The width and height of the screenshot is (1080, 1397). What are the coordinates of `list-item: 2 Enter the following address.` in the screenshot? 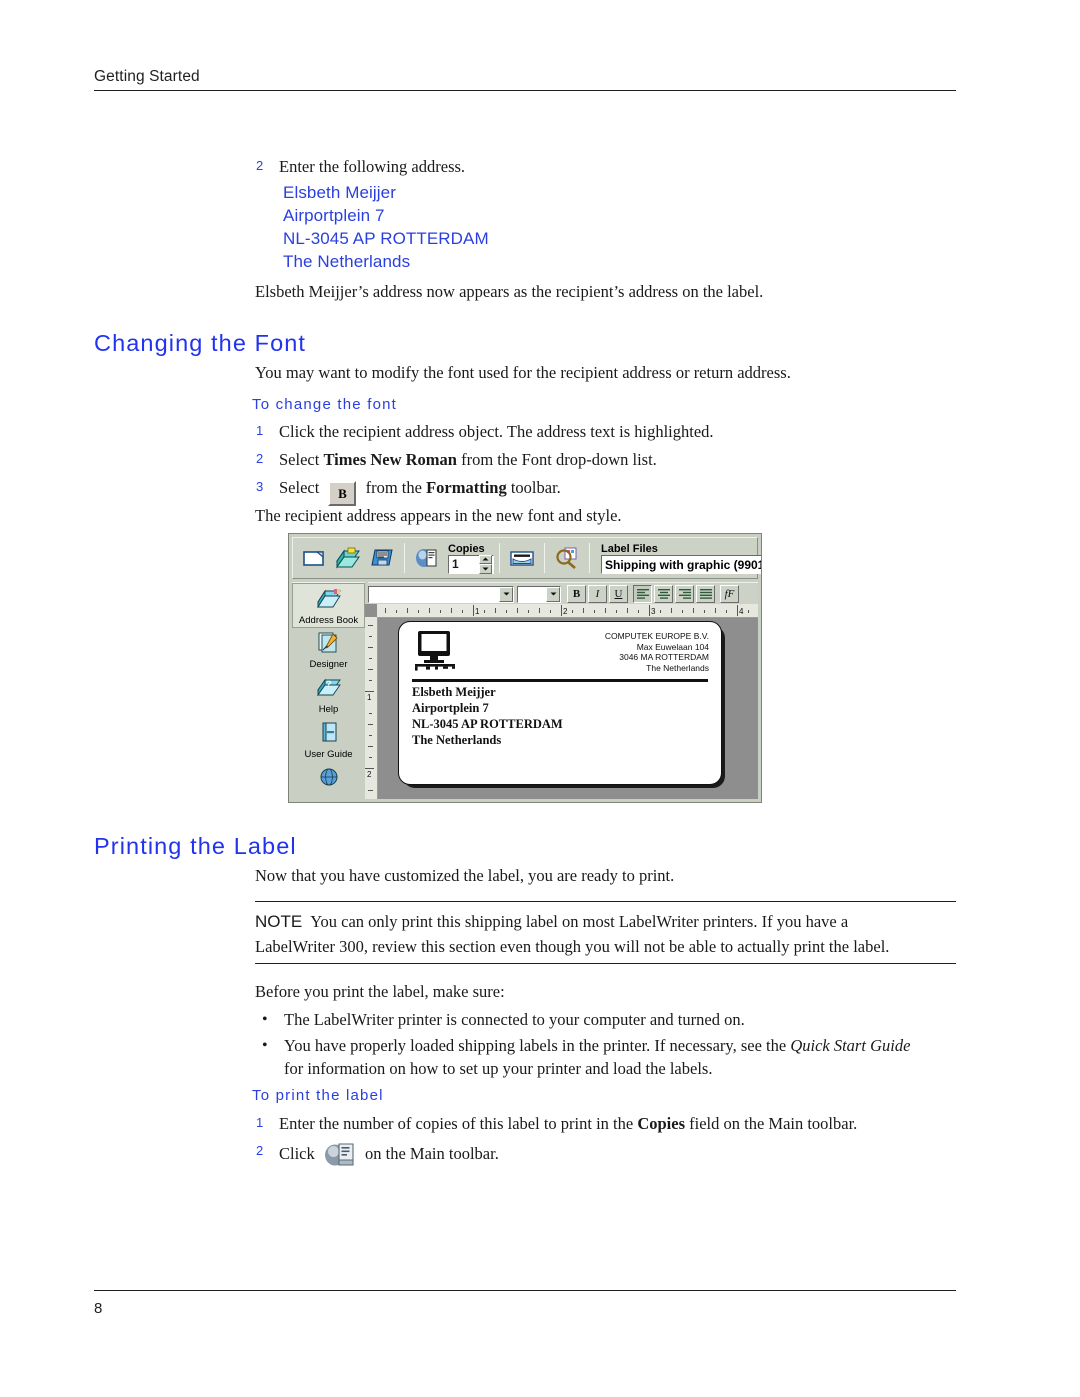 It's located at (606, 166).